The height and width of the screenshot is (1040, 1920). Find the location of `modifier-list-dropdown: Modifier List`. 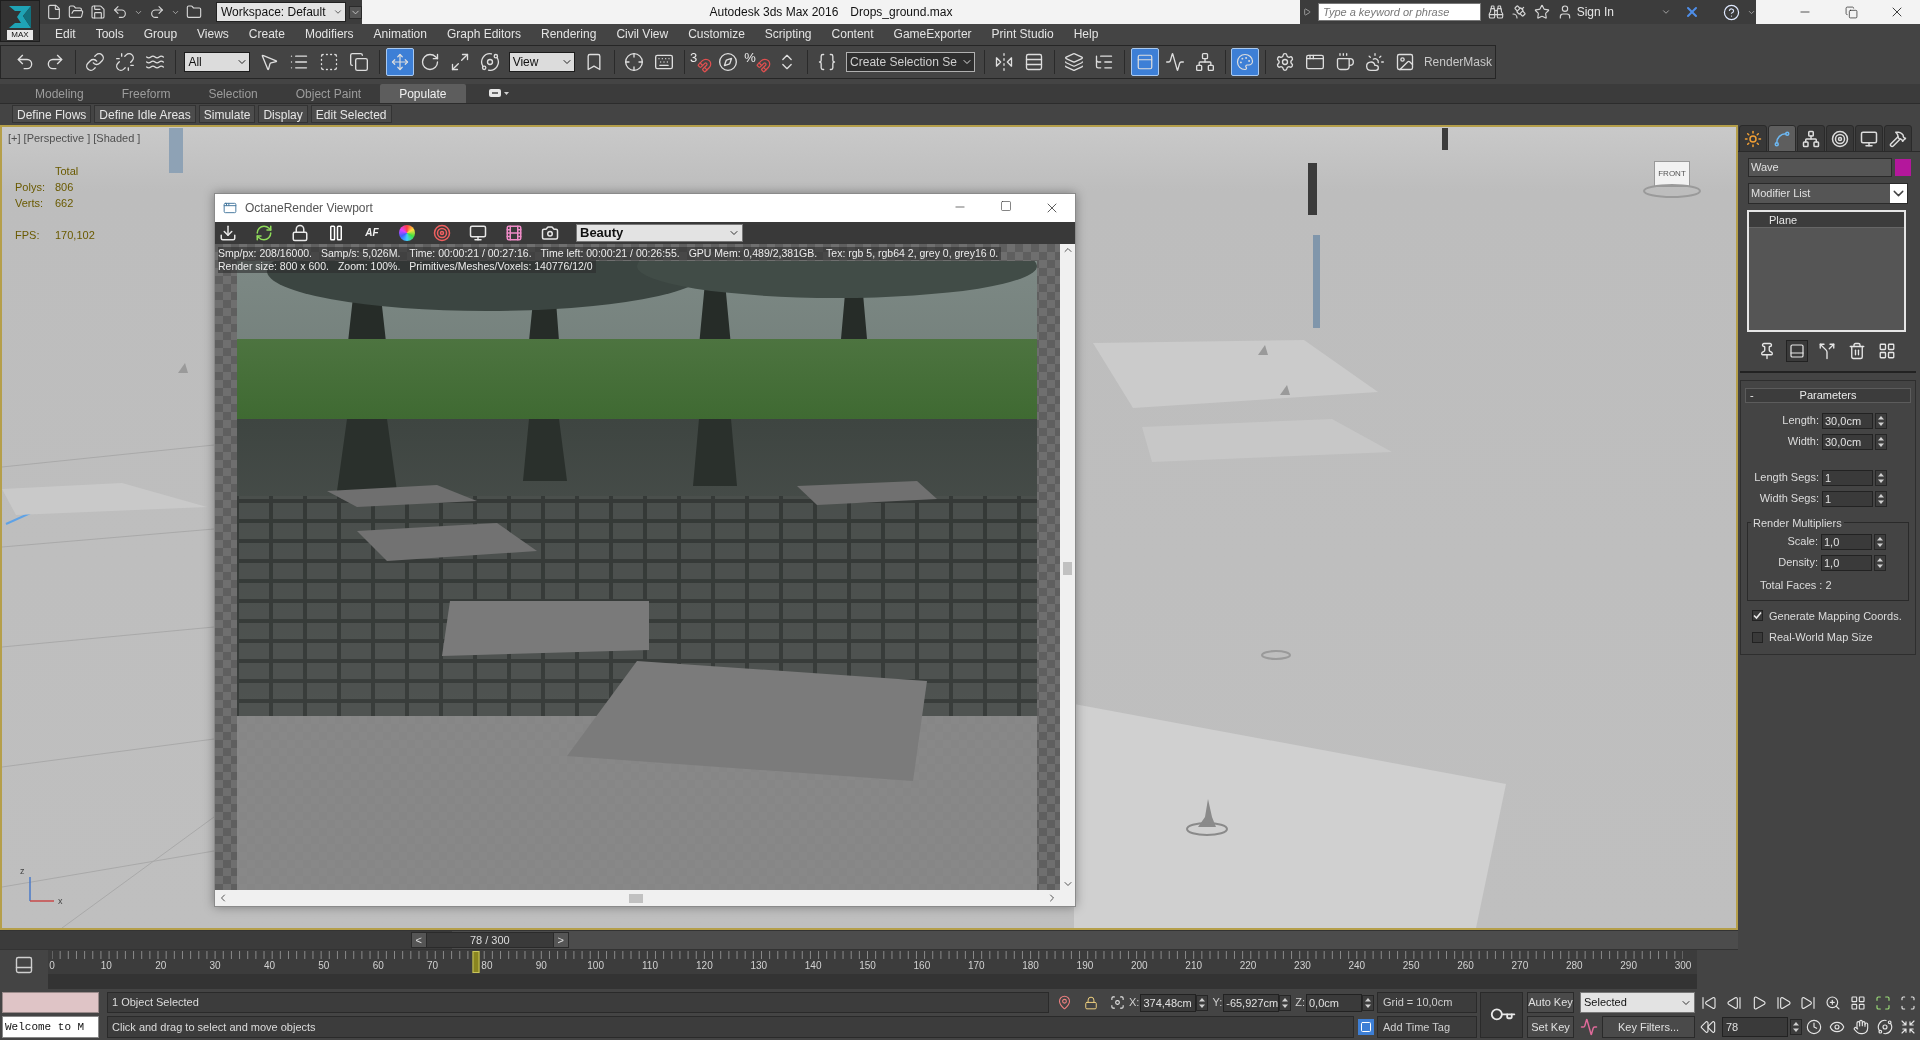

modifier-list-dropdown: Modifier List is located at coordinates (1828, 193).